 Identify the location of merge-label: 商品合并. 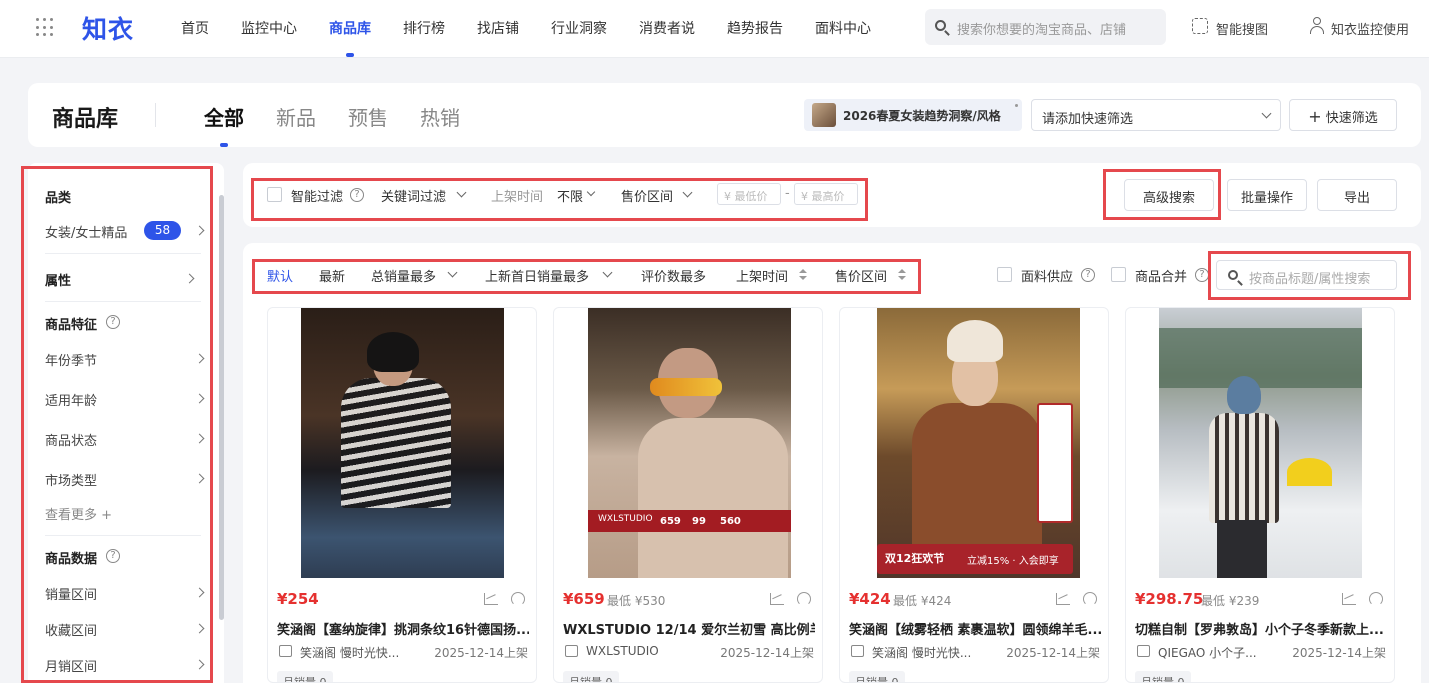
(1161, 277).